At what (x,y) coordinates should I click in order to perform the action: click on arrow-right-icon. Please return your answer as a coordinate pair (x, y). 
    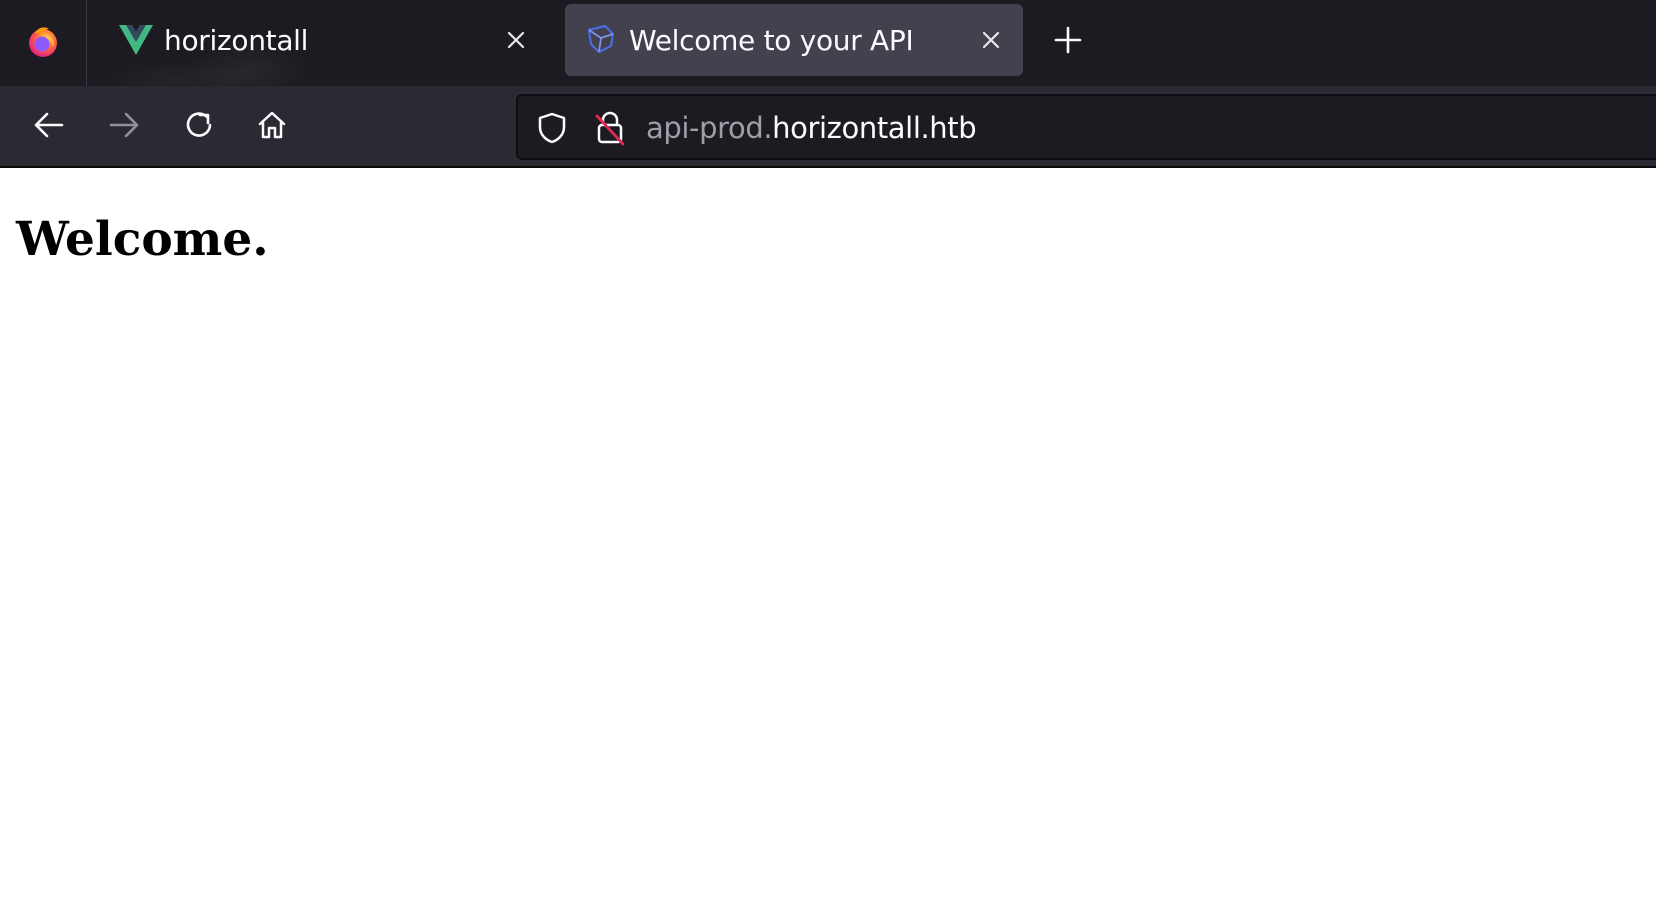
    Looking at the image, I should click on (124, 127).